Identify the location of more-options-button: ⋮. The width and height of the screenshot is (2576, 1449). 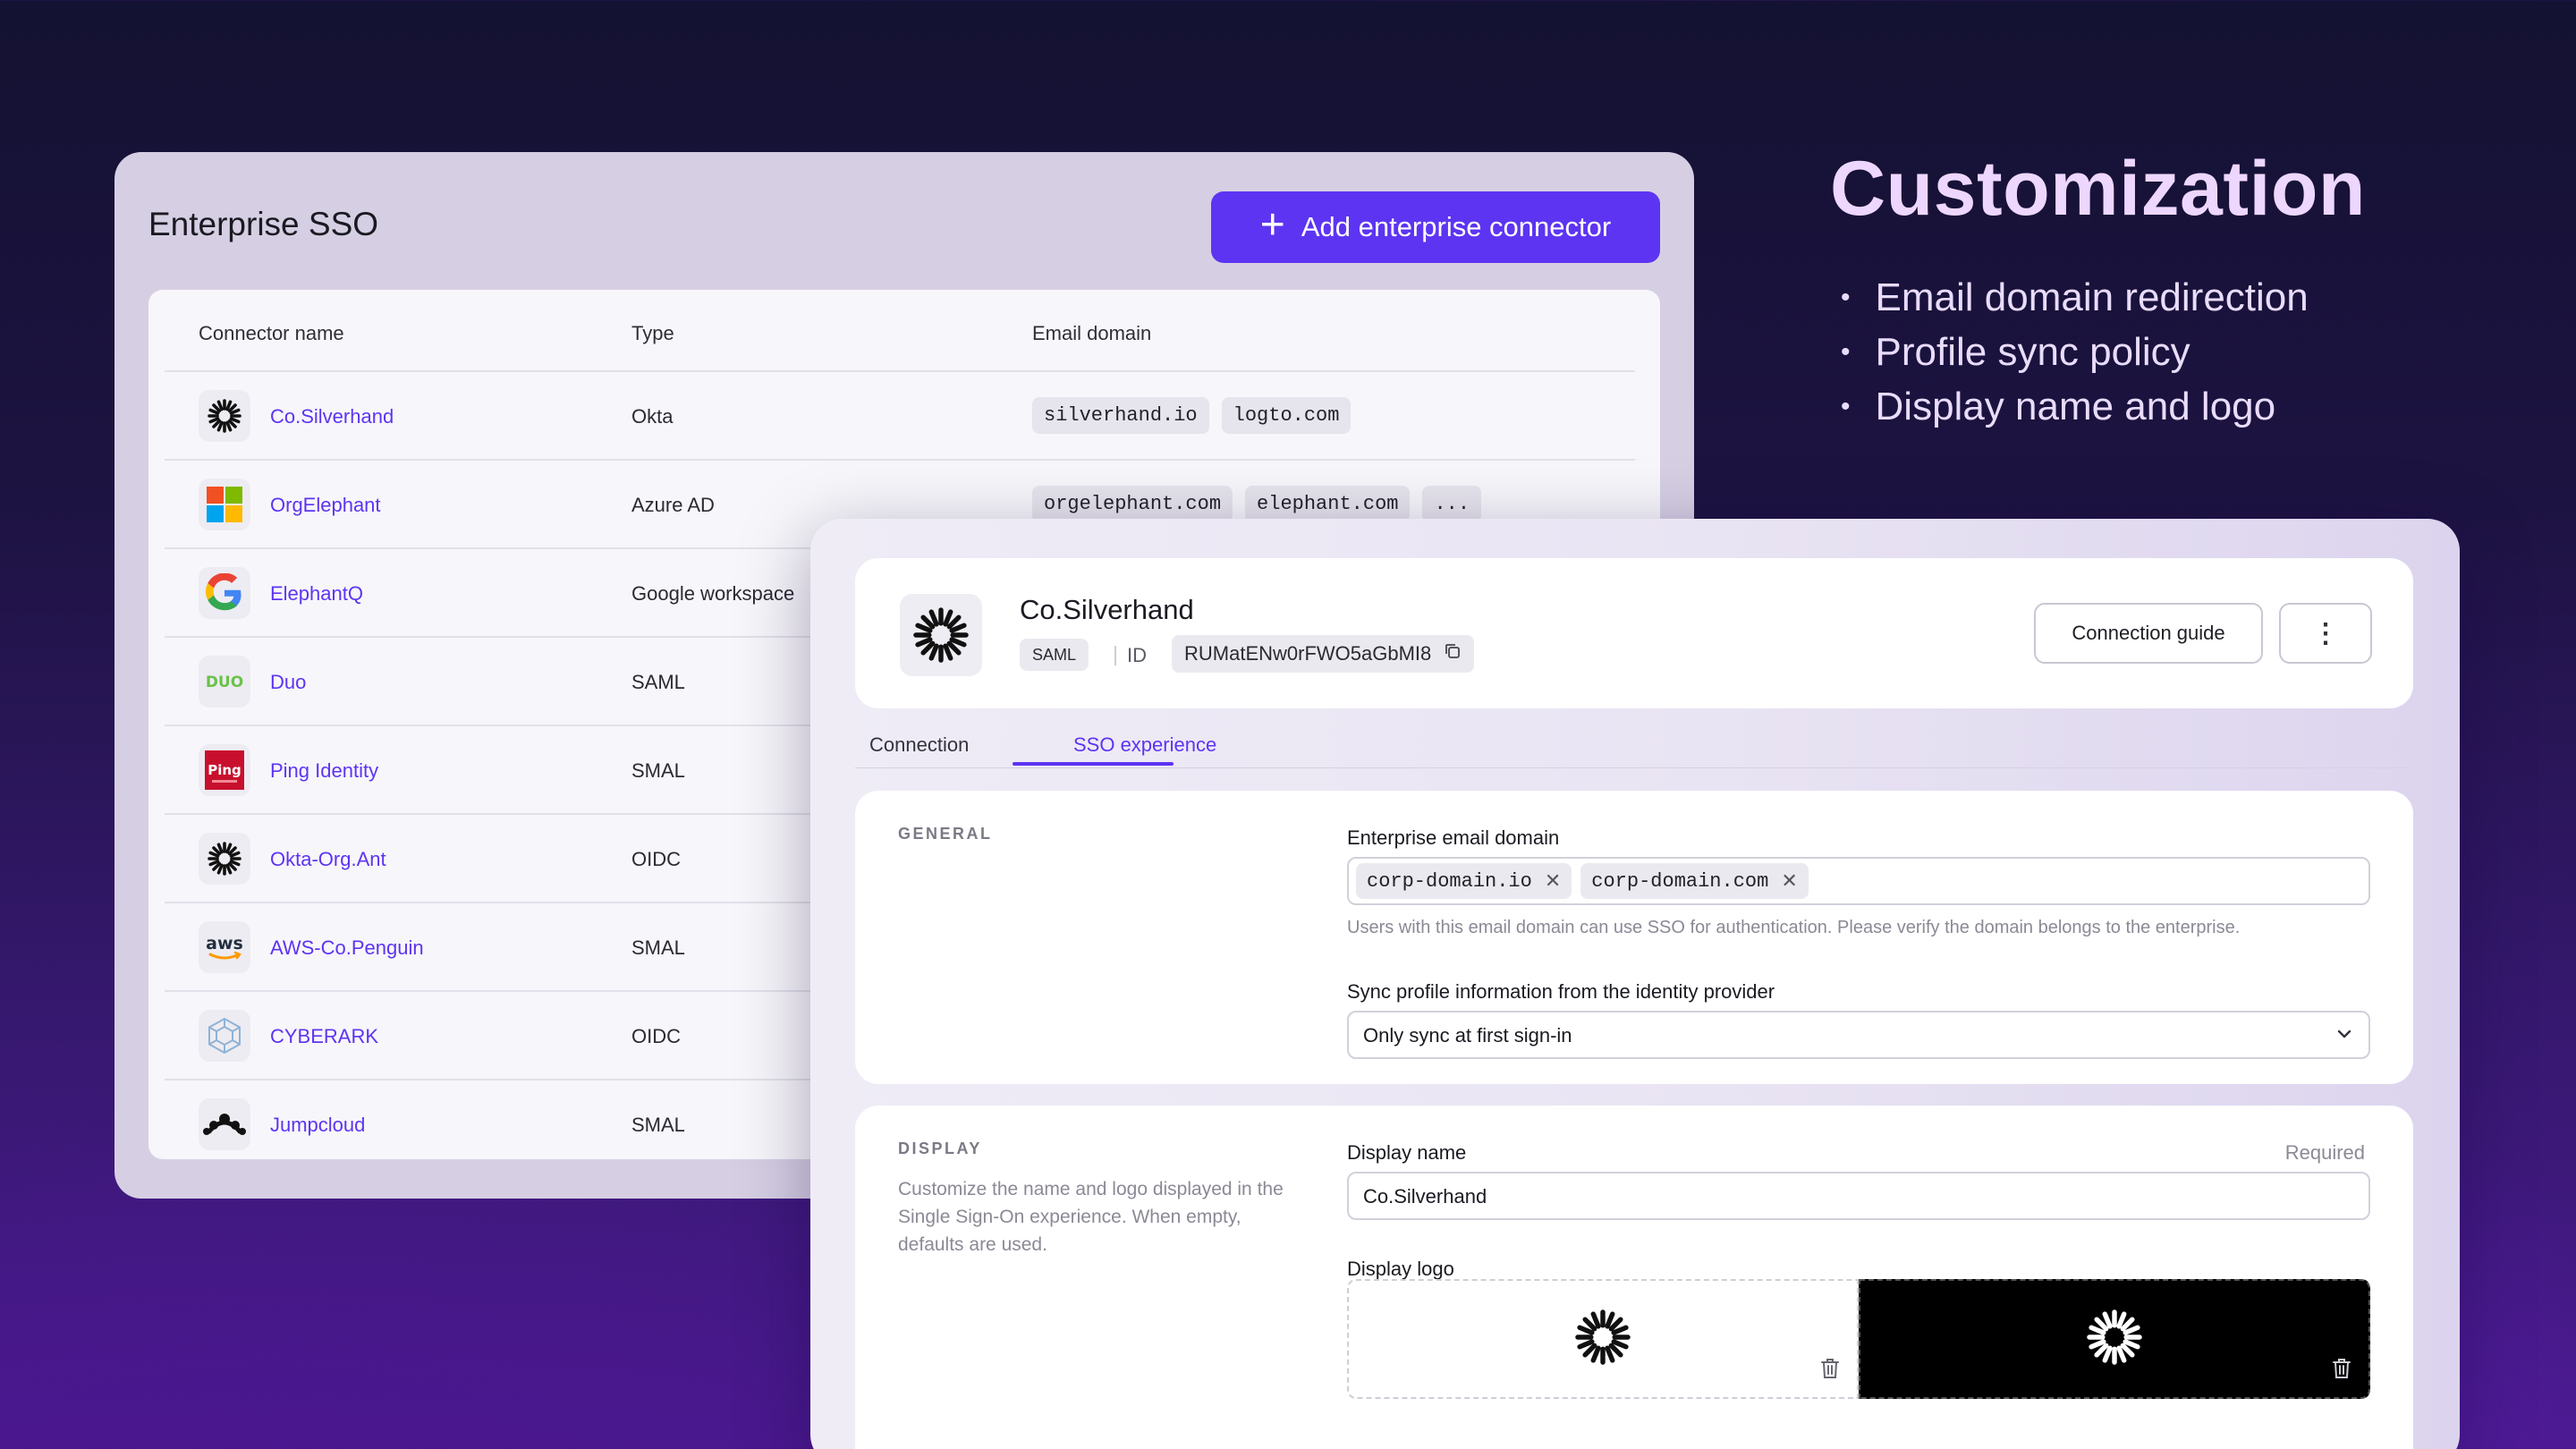
(2325, 633).